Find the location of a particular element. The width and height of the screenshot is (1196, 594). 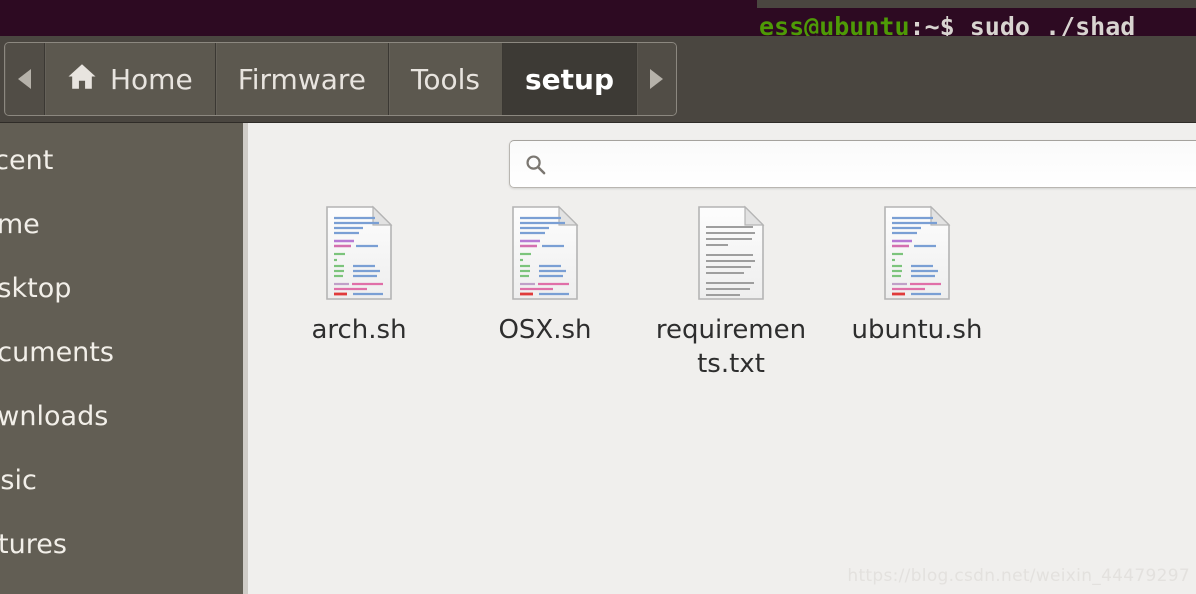

search-icon is located at coordinates (536, 164).